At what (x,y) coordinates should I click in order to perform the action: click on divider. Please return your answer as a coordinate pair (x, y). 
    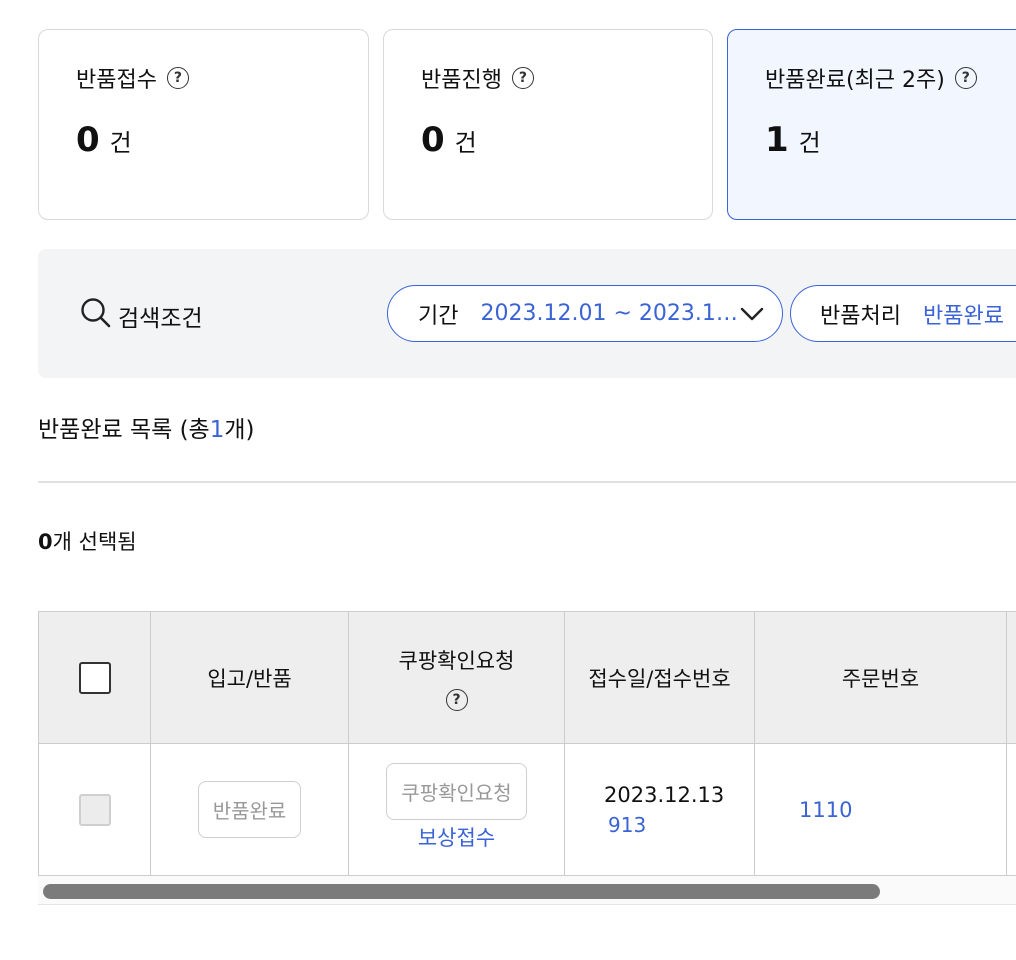
    Looking at the image, I should click on (527, 482).